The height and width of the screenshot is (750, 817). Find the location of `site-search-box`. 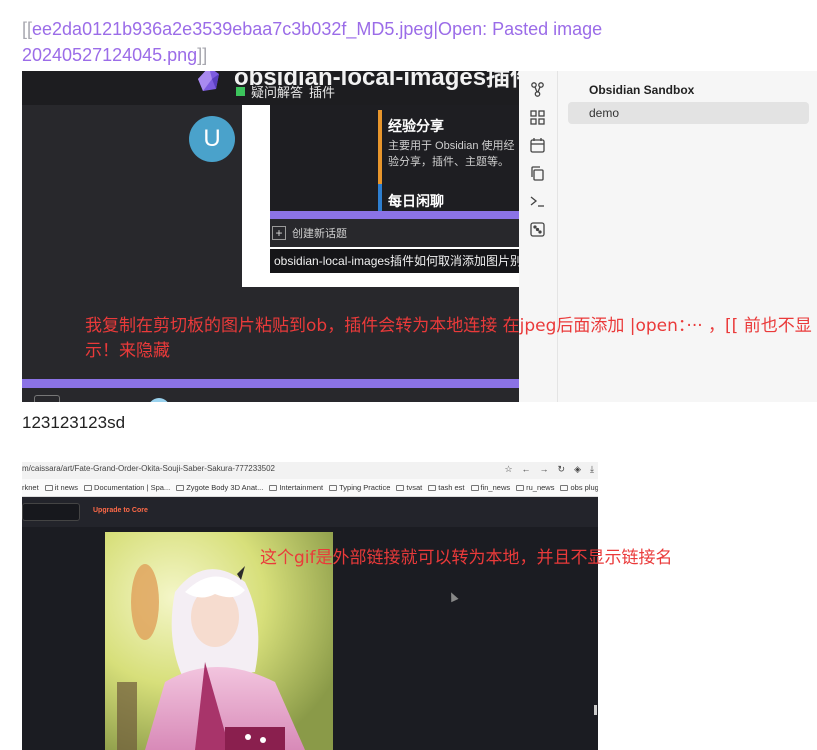

site-search-box is located at coordinates (51, 512).